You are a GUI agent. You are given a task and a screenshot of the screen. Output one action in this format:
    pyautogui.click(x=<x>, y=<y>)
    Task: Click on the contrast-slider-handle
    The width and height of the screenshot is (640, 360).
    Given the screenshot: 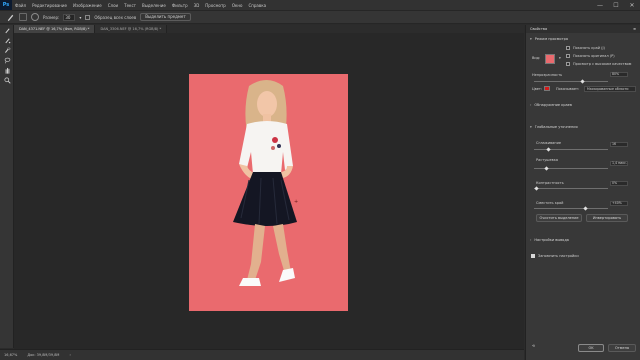 What is the action you would take?
    pyautogui.click(x=536, y=188)
    